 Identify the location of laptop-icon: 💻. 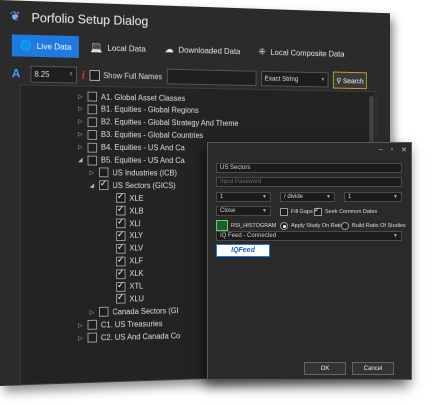
(96, 47).